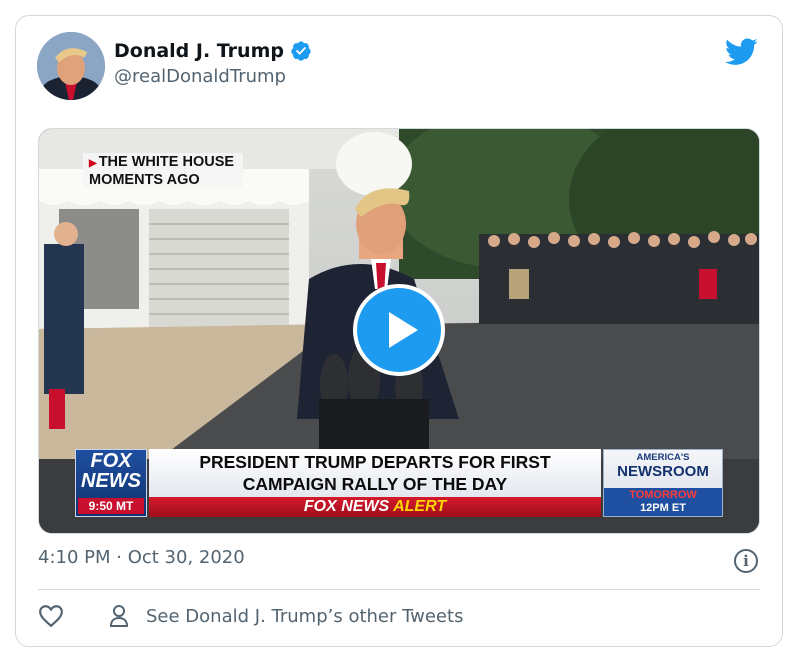 Image resolution: width=799 pixels, height=665 pixels. Describe the element at coordinates (746, 561) in the screenshot. I see `info-icon: i` at that location.